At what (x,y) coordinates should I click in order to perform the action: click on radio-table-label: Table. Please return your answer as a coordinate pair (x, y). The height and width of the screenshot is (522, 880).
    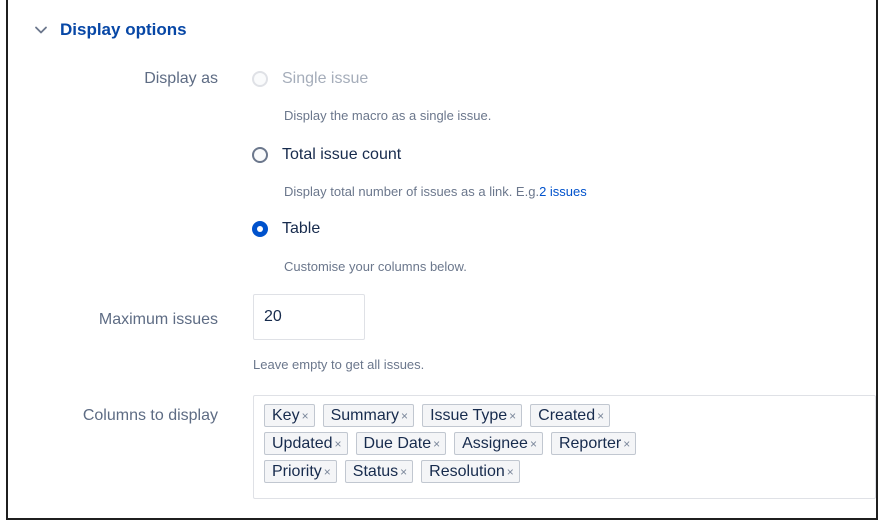
    Looking at the image, I should click on (301, 228).